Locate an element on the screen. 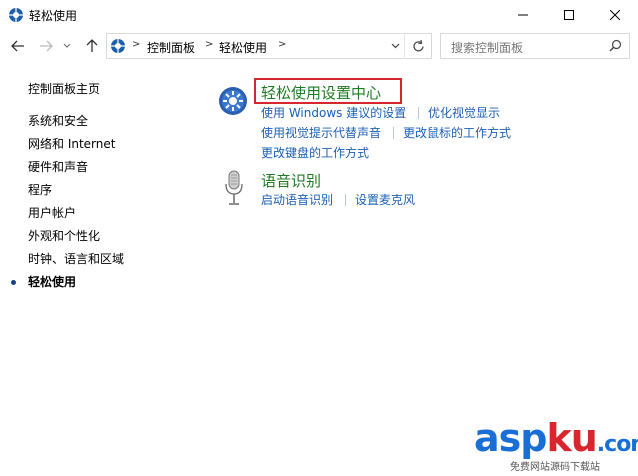 The width and height of the screenshot is (638, 476). window-title: 轻松使用 is located at coordinates (53, 16).